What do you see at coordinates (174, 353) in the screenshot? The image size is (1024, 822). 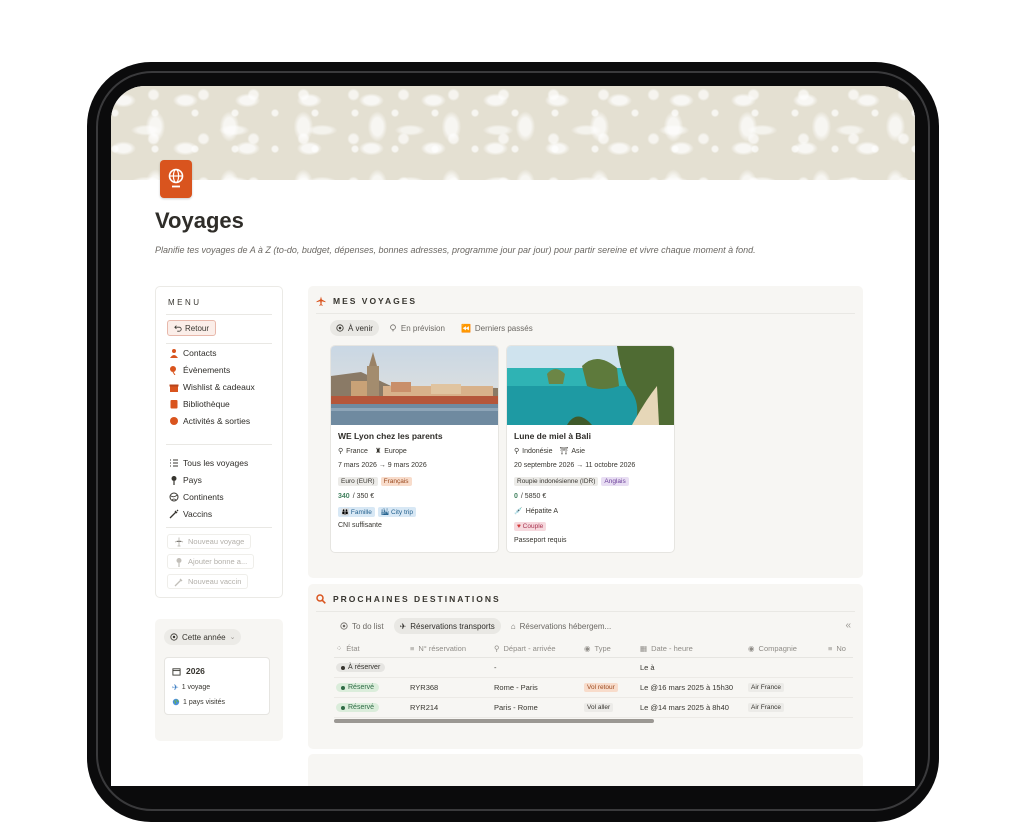 I see `contacts-icon` at bounding box center [174, 353].